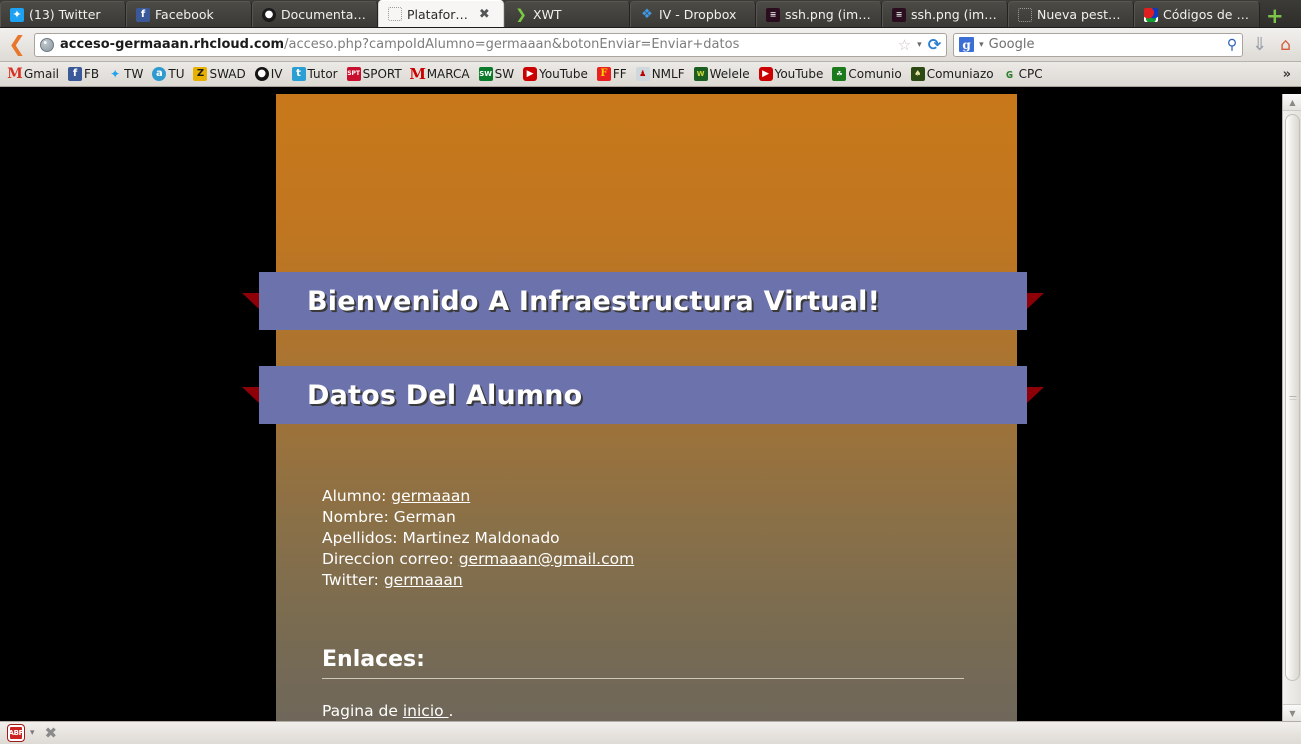 Image resolution: width=1301 pixels, height=744 pixels. I want to click on image-file-icon: ≡, so click(773, 14).